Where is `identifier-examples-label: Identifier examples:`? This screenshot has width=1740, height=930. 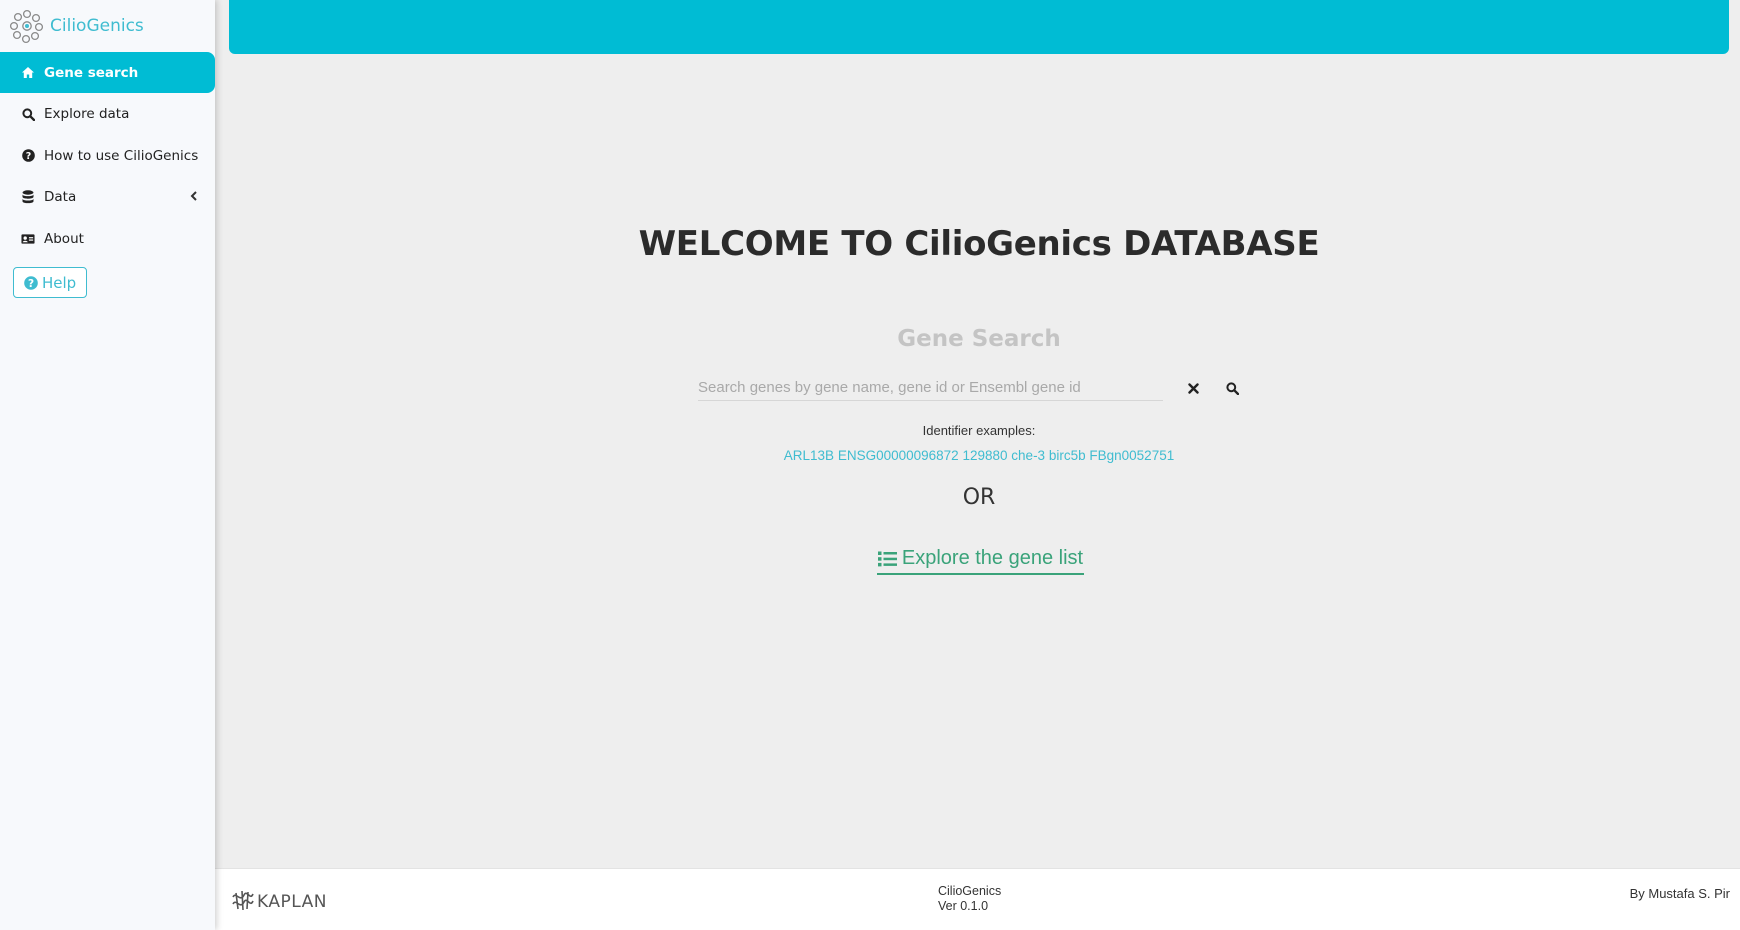 identifier-examples-label: Identifier examples: is located at coordinates (979, 430).